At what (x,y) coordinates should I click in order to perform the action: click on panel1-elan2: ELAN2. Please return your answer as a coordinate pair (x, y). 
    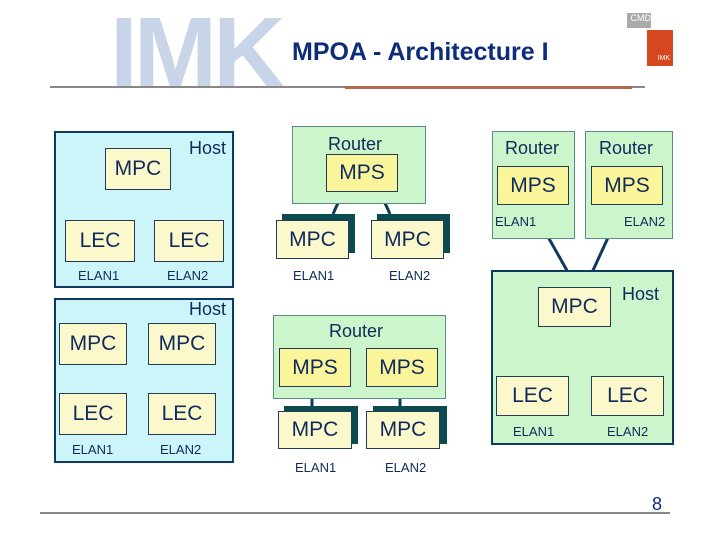
    Looking at the image, I should click on (188, 275).